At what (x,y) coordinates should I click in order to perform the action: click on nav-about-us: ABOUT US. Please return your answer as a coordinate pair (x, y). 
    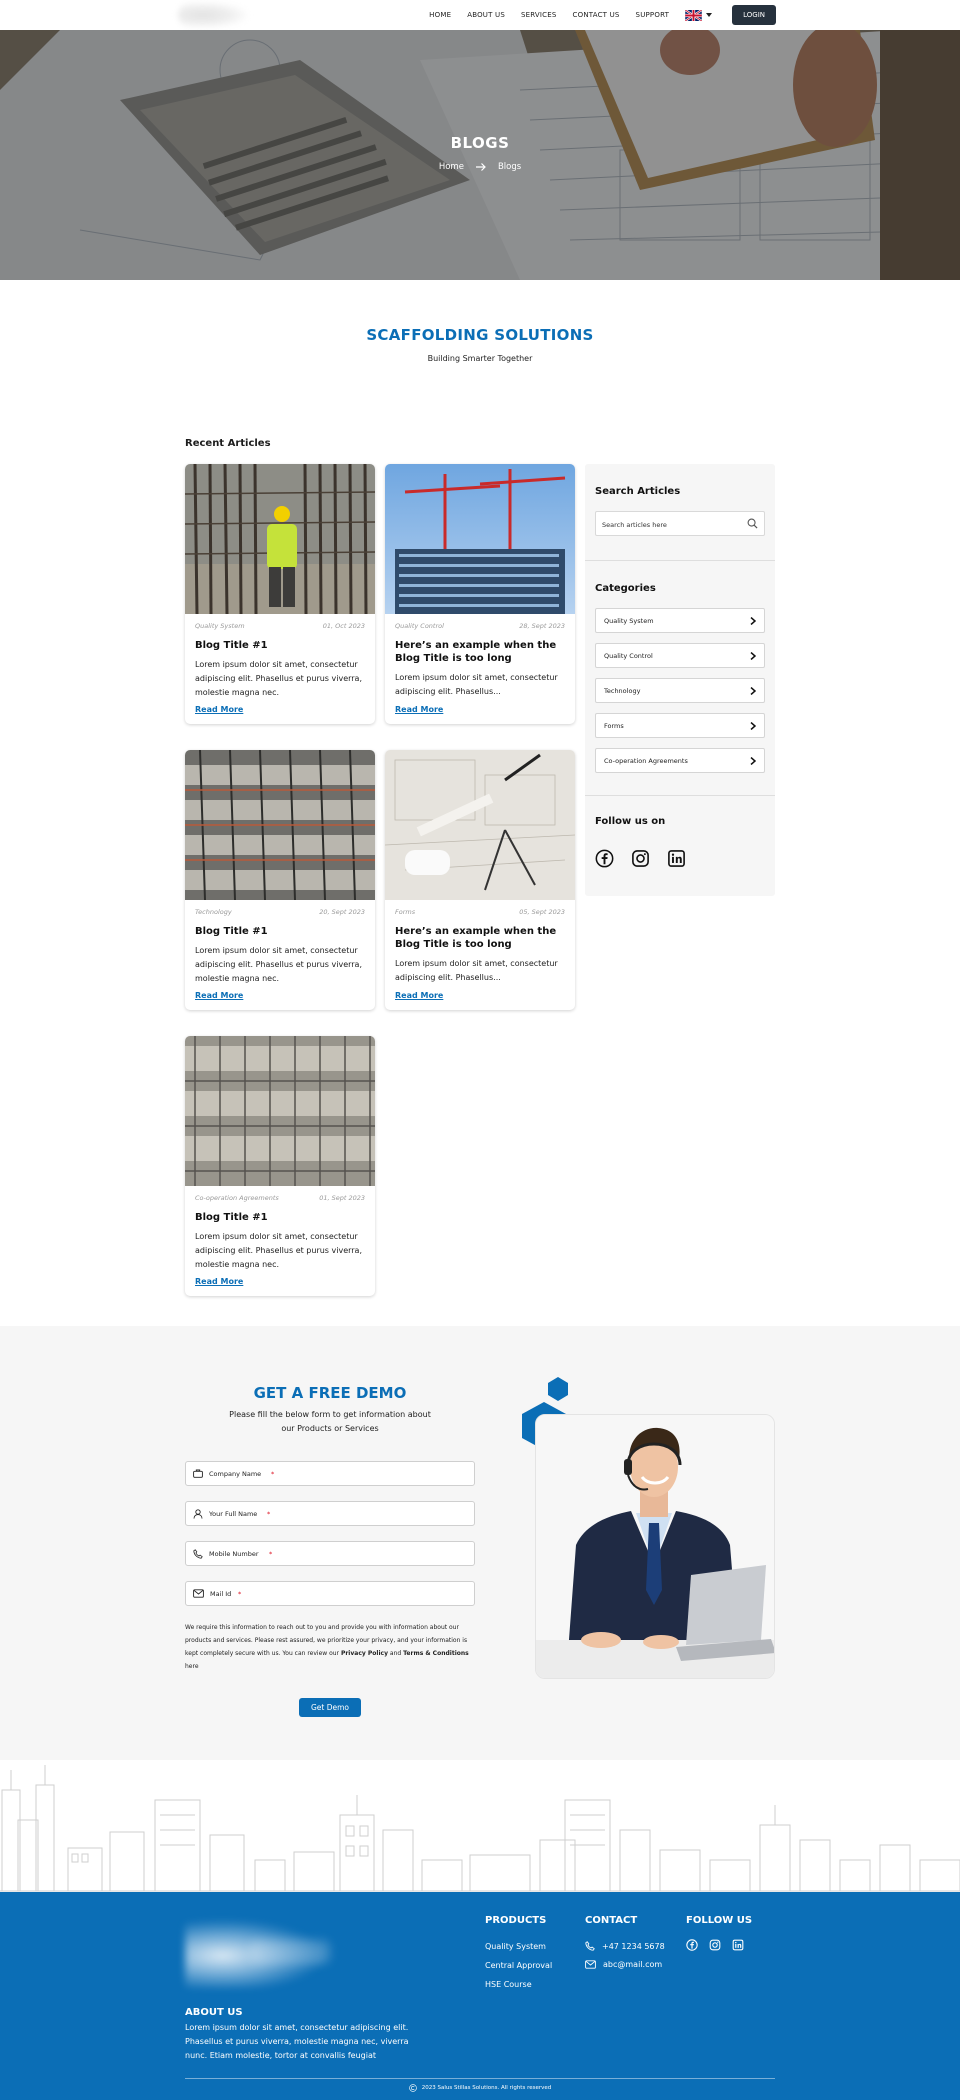
    Looking at the image, I should click on (486, 15).